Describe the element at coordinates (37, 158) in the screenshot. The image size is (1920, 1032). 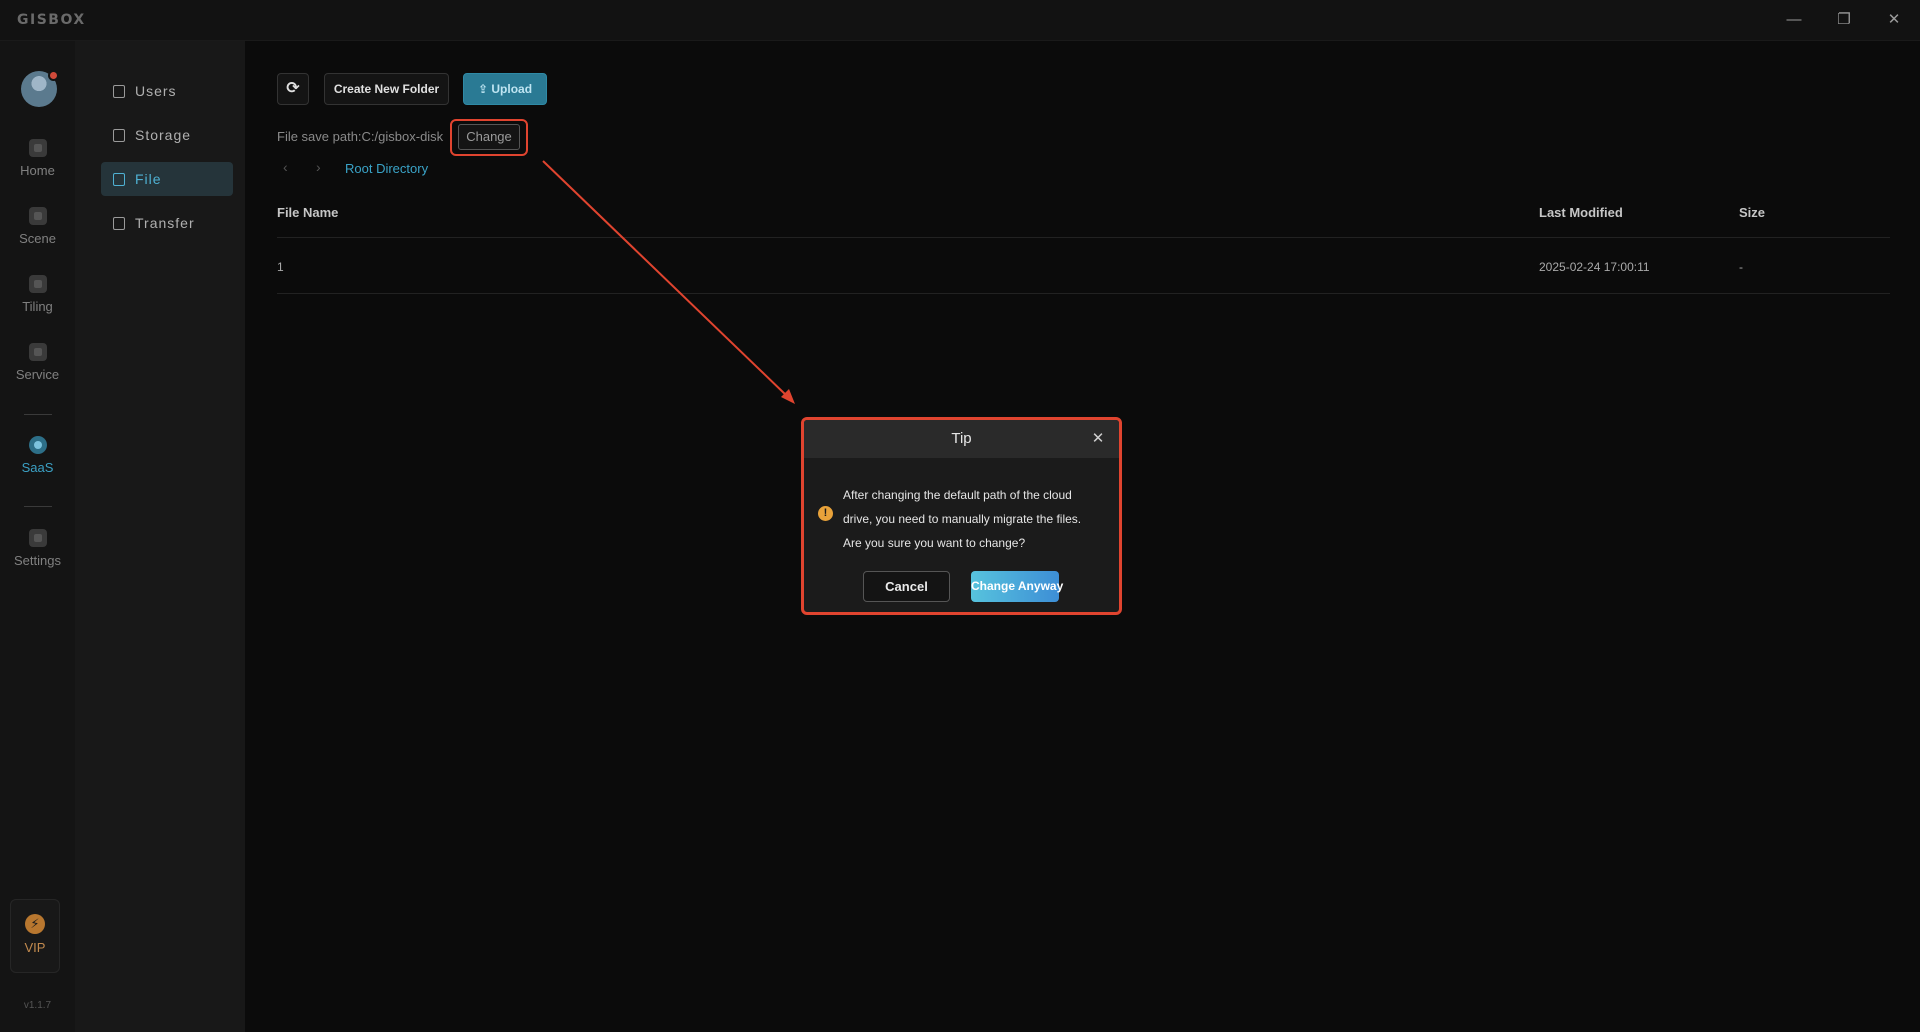
I see `sidebar-item-home: Home` at that location.